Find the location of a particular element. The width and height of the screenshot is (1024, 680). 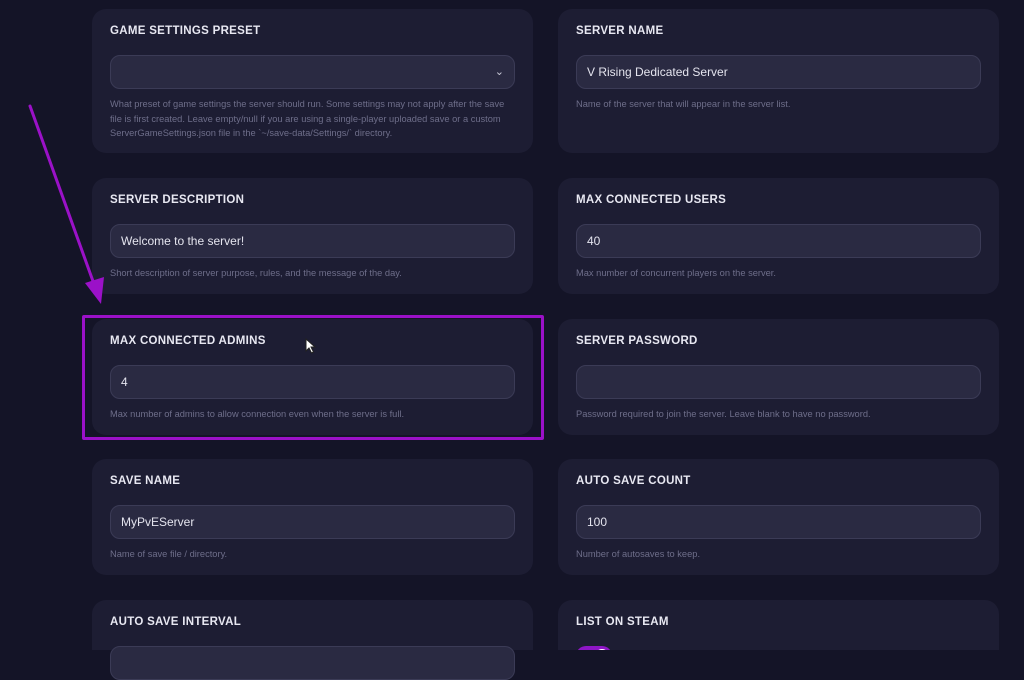

auto-save-interval-card: AUTO SAVE INTERVAL is located at coordinates (312, 640).